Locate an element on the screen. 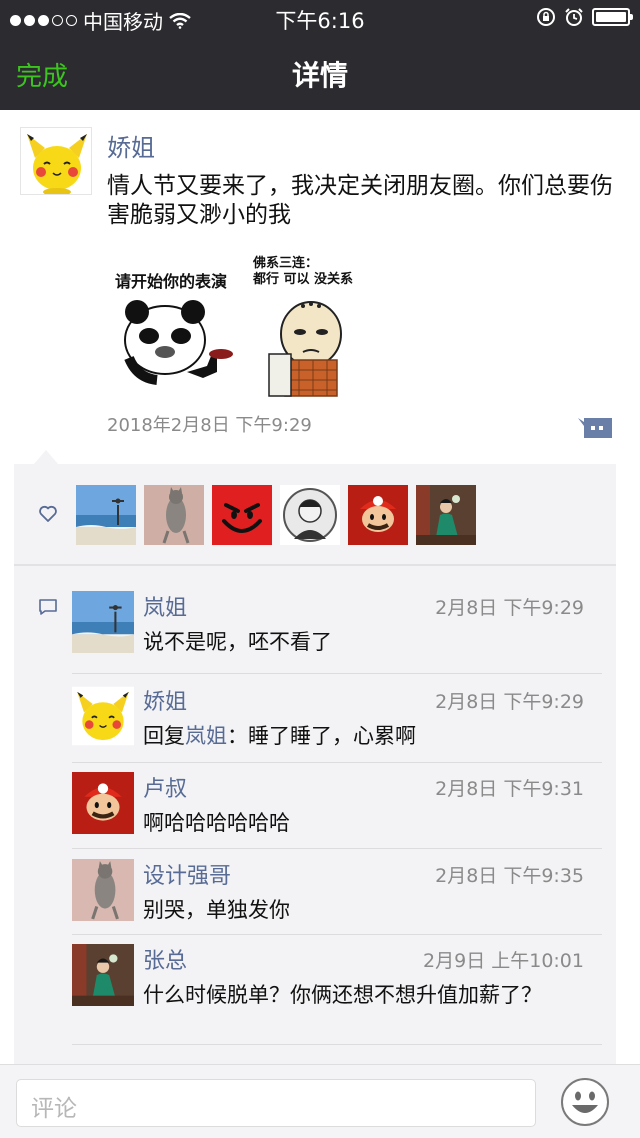  battery-icon is located at coordinates (612, 17).